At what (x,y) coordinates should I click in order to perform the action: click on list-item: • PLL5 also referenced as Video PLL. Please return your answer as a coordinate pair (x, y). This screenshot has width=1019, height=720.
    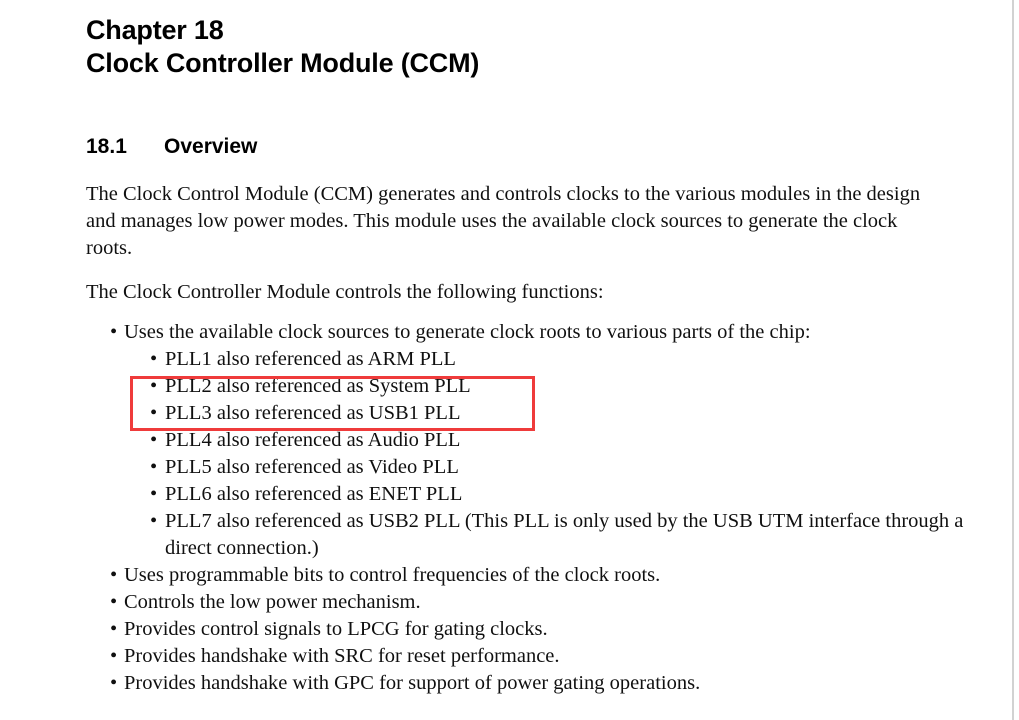
    Looking at the image, I should click on (535, 467).